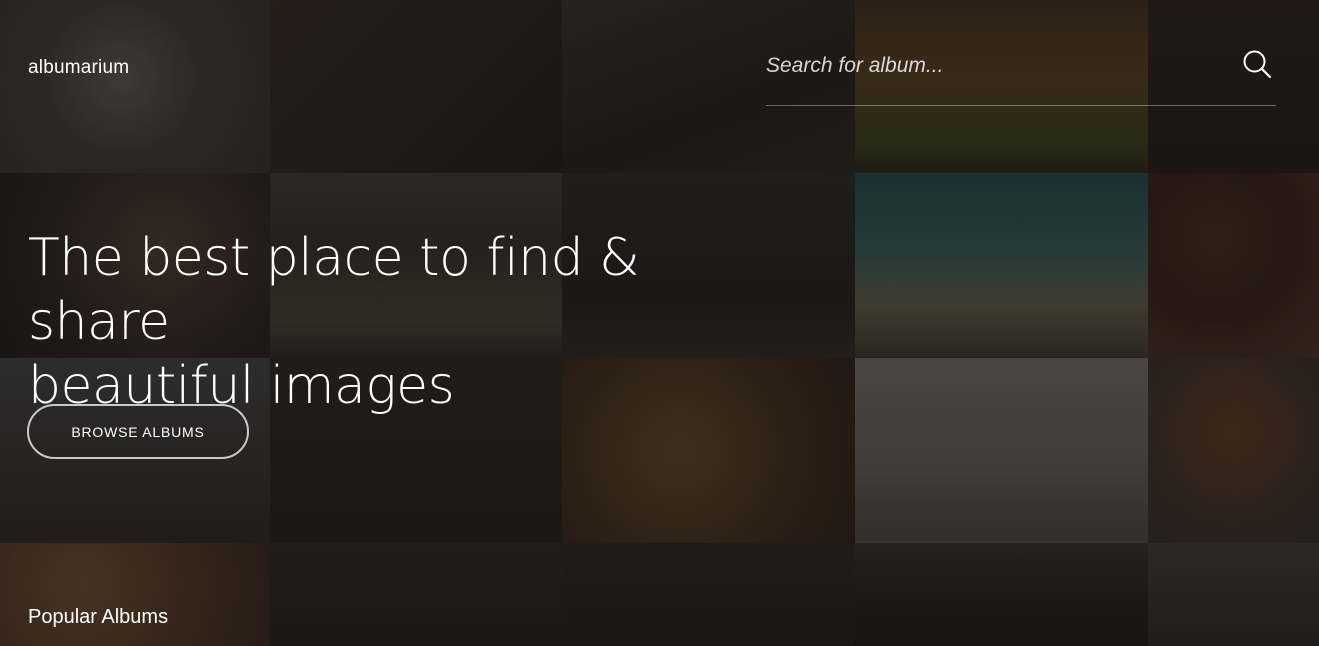 Image resolution: width=1319 pixels, height=646 pixels. Describe the element at coordinates (334, 290) in the screenshot. I see `hero-headline-line-1: The best place to find & share` at that location.